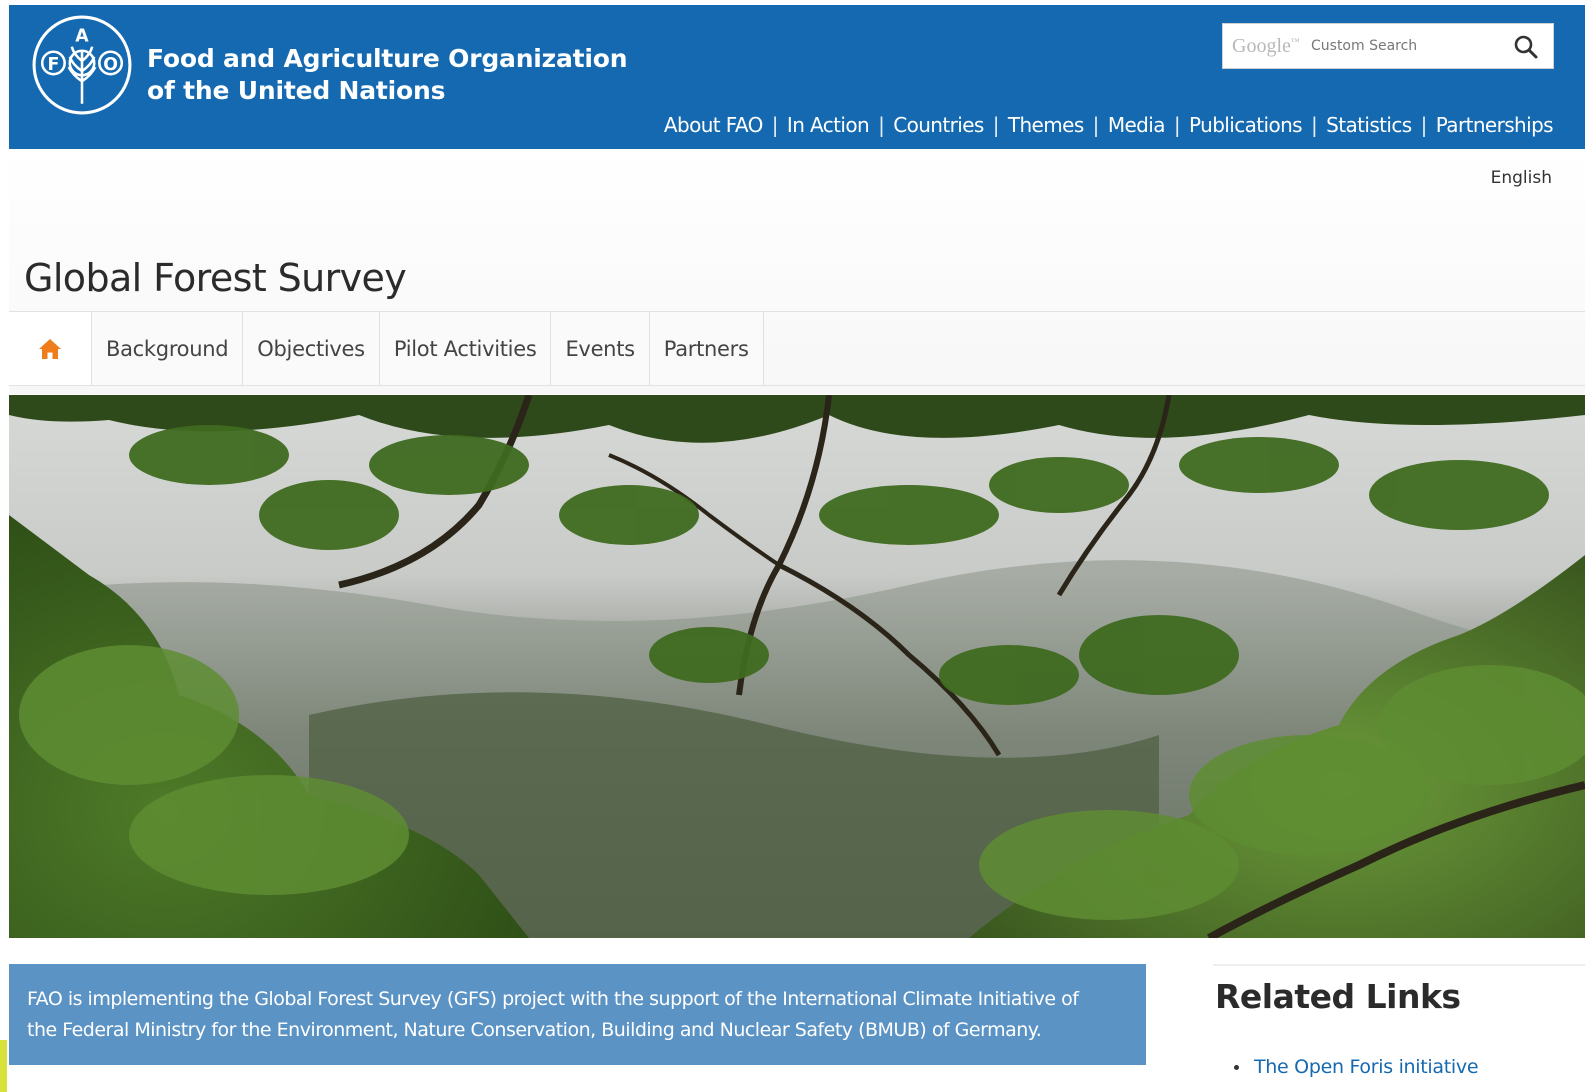 This screenshot has height=1092, width=1585. I want to click on nav-themes: Themes, so click(1046, 125).